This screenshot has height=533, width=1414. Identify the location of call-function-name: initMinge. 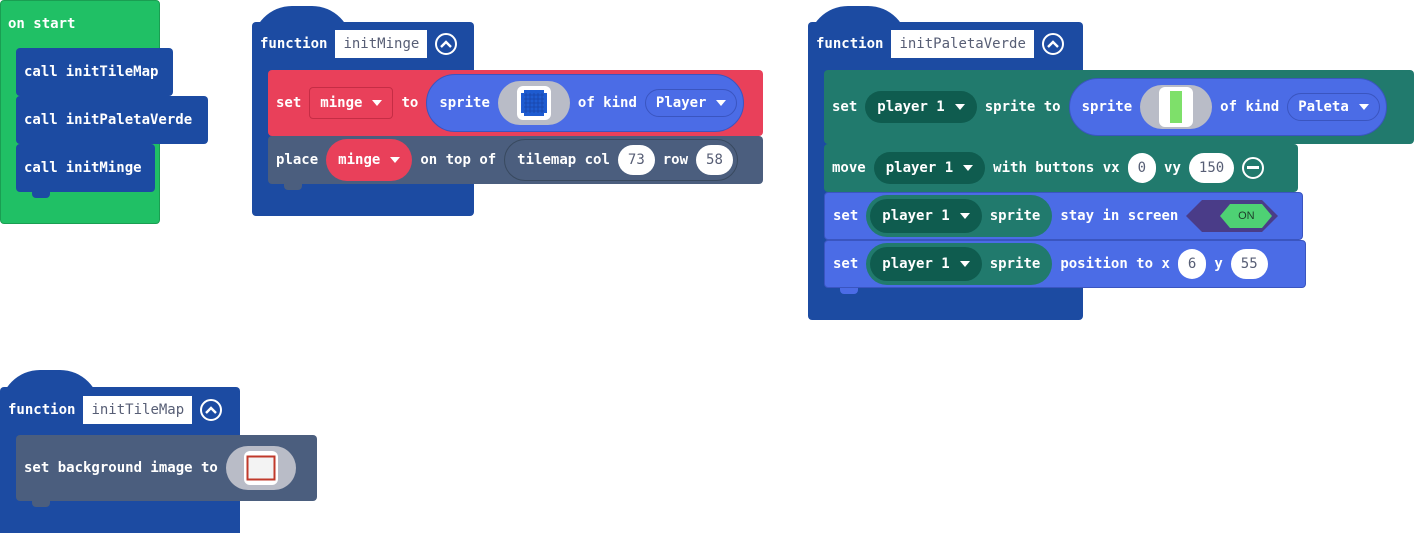
(103, 168).